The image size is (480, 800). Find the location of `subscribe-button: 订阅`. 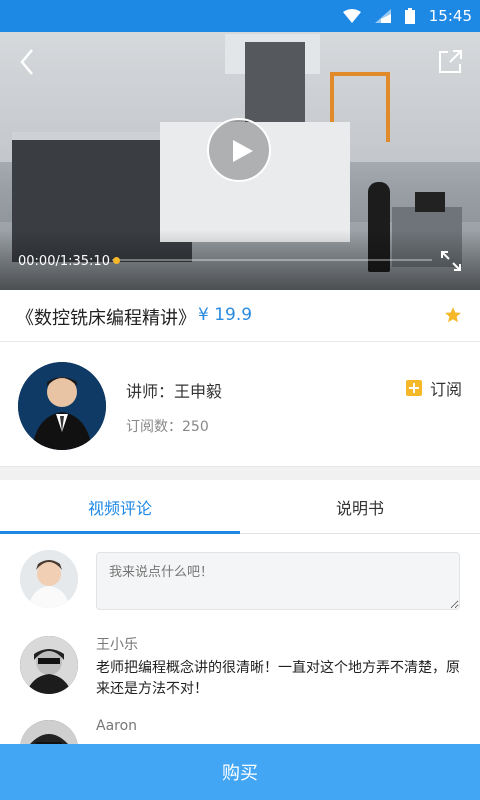

subscribe-button: 订阅 is located at coordinates (433, 388).